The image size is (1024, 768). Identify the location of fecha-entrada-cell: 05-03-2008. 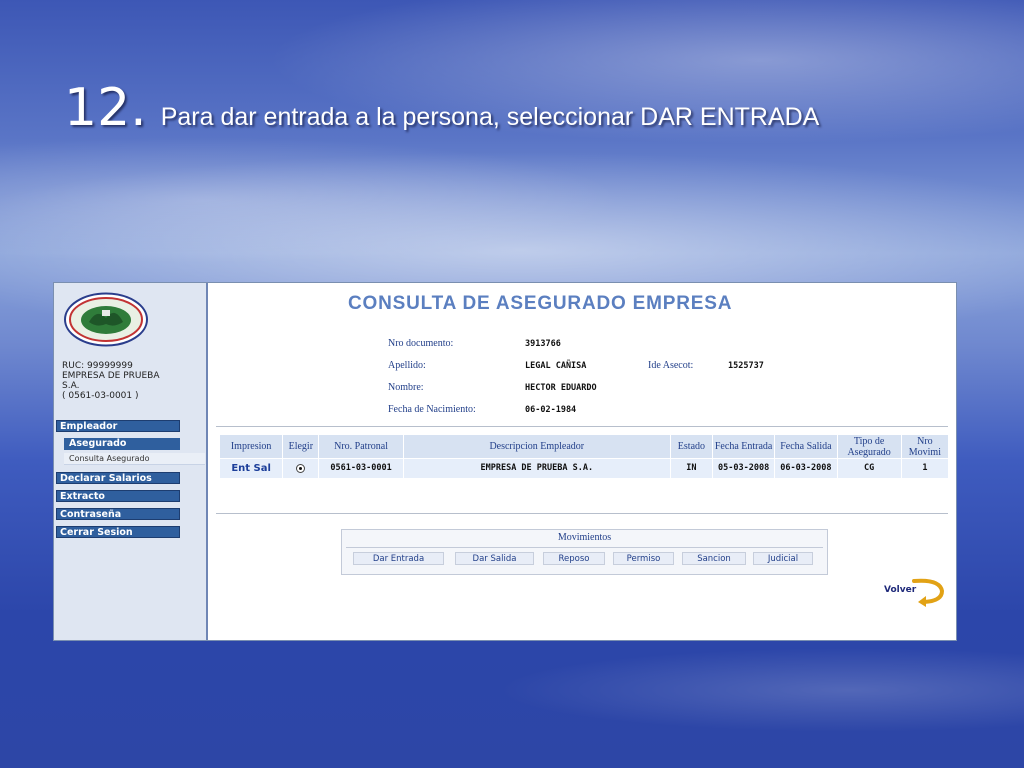
(743, 468).